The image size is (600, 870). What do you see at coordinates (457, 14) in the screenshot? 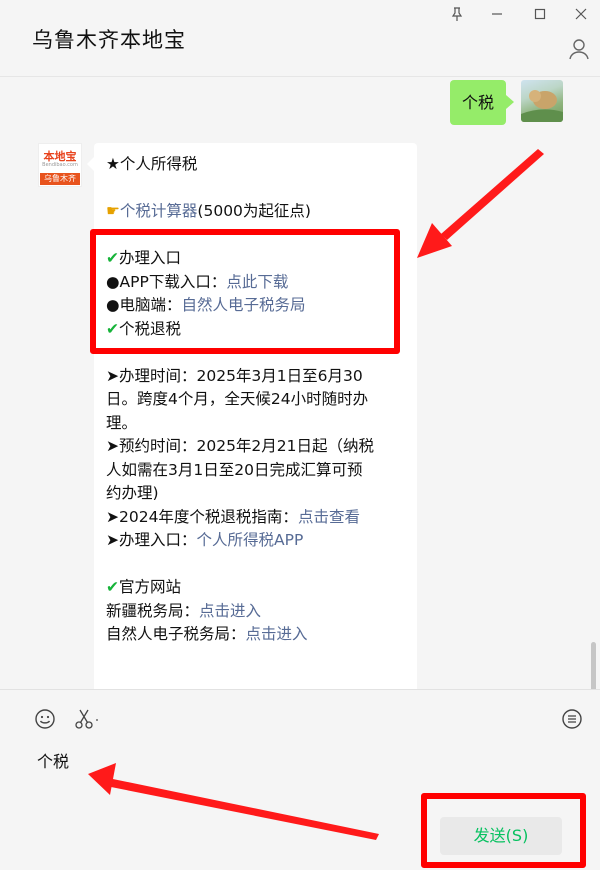
I see `pin-icon` at bounding box center [457, 14].